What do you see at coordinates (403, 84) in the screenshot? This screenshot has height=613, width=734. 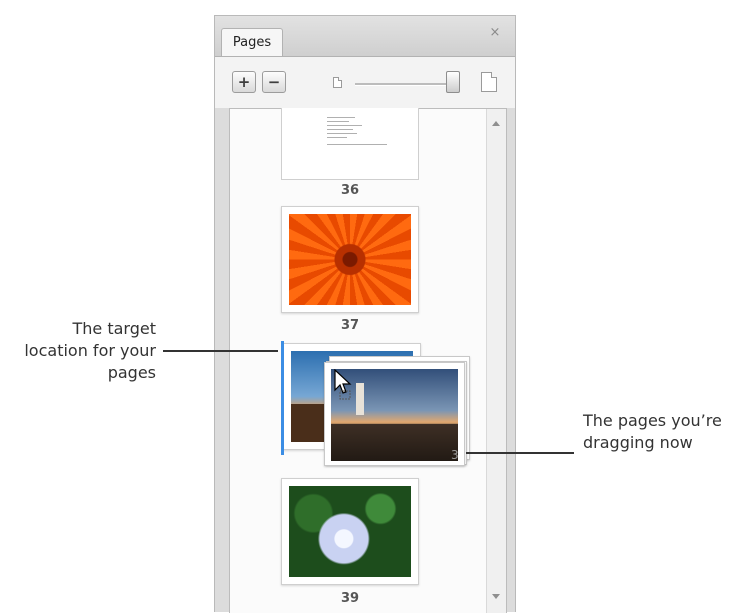 I see `zoom-slider-track` at bounding box center [403, 84].